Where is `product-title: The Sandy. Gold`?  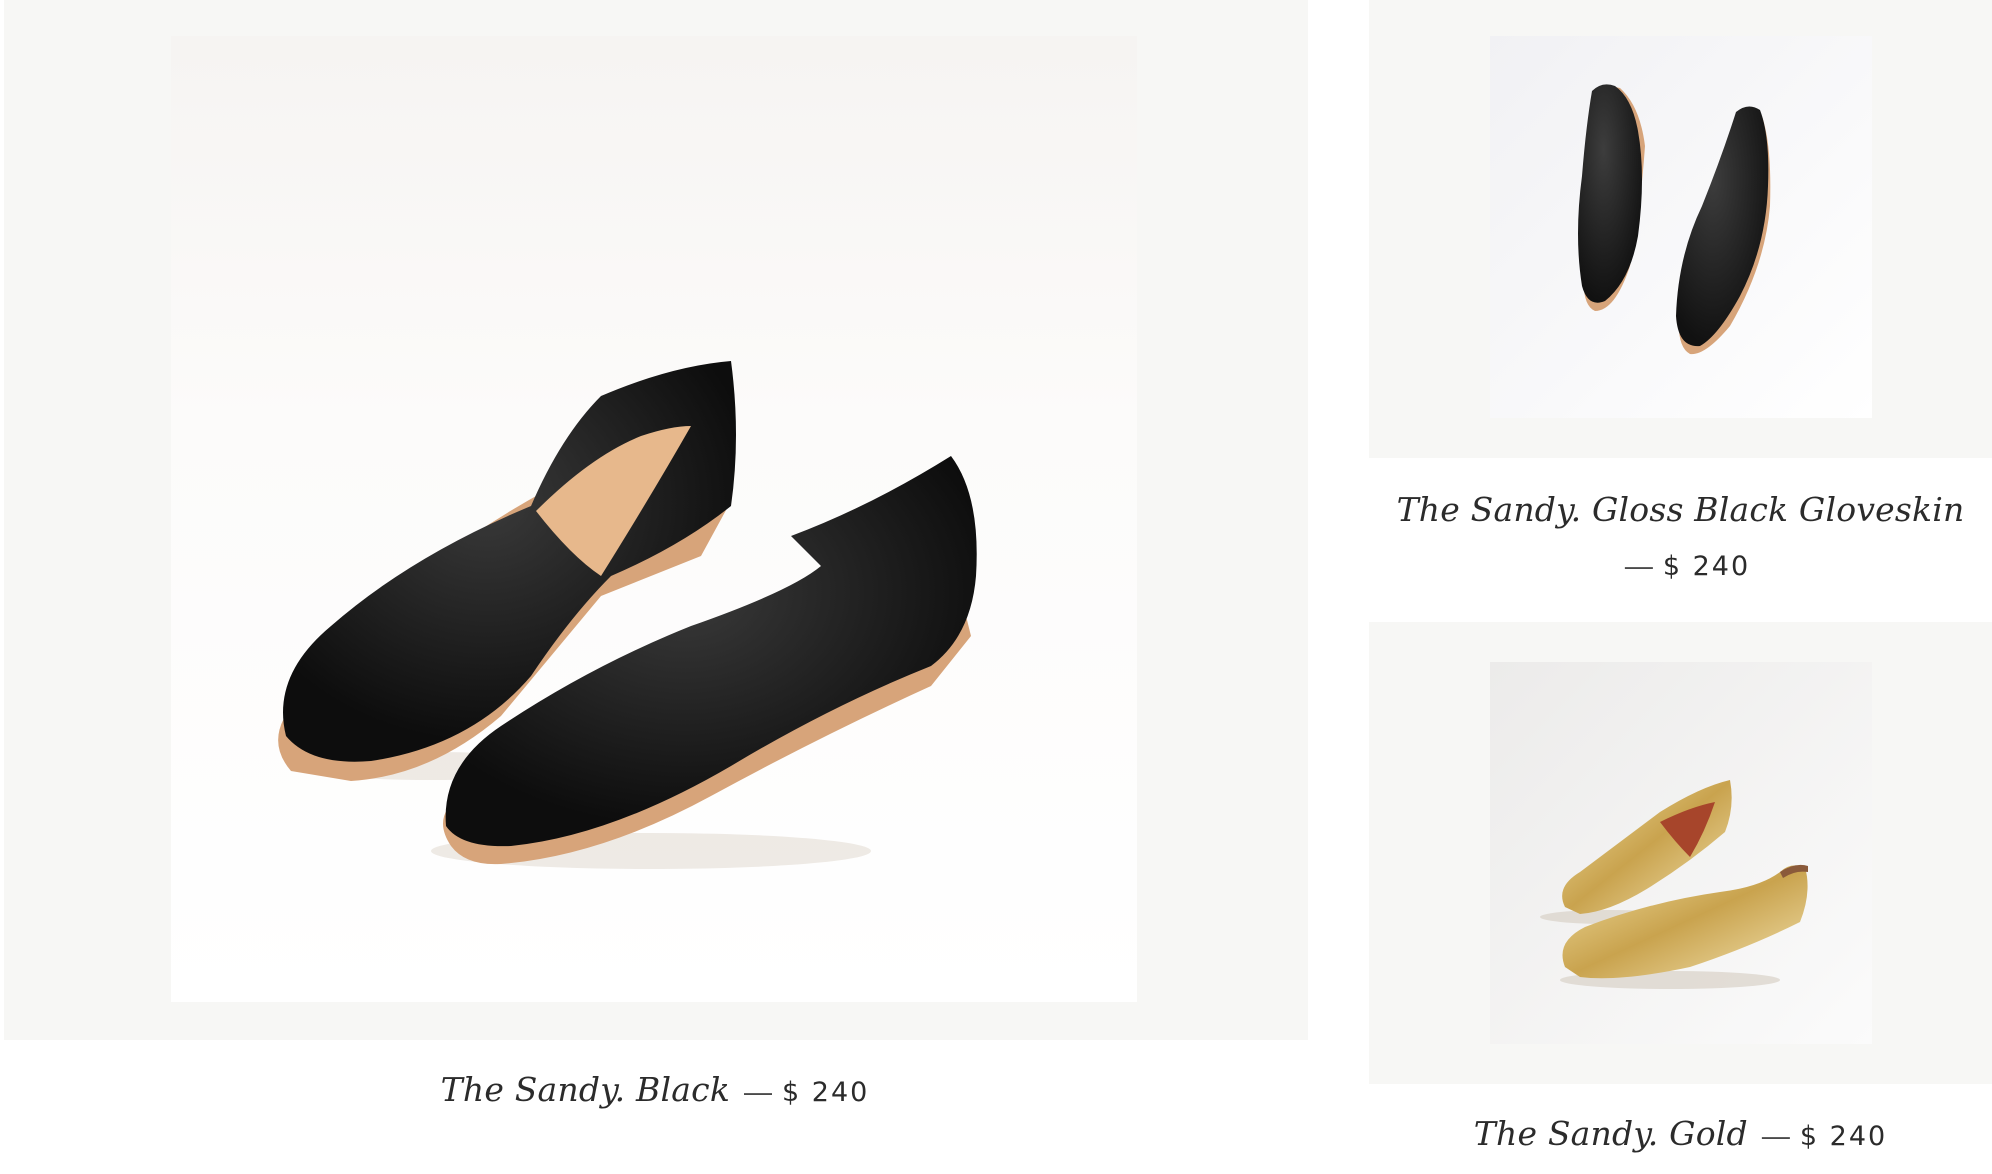
product-title: The Sandy. Gold is located at coordinates (1611, 1133).